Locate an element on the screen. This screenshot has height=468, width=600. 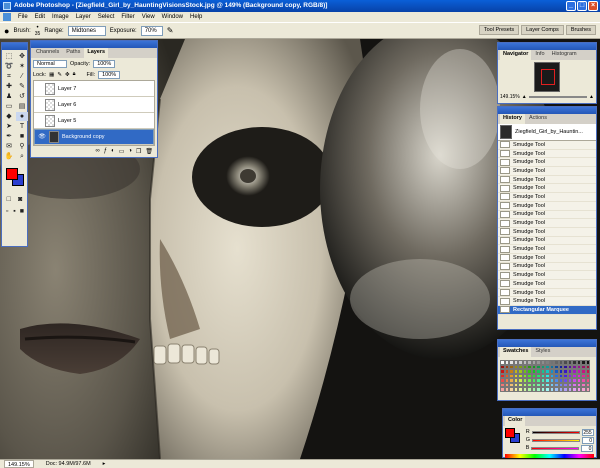
screen-mode-full-icon: ■ is located at coordinates (22, 211).